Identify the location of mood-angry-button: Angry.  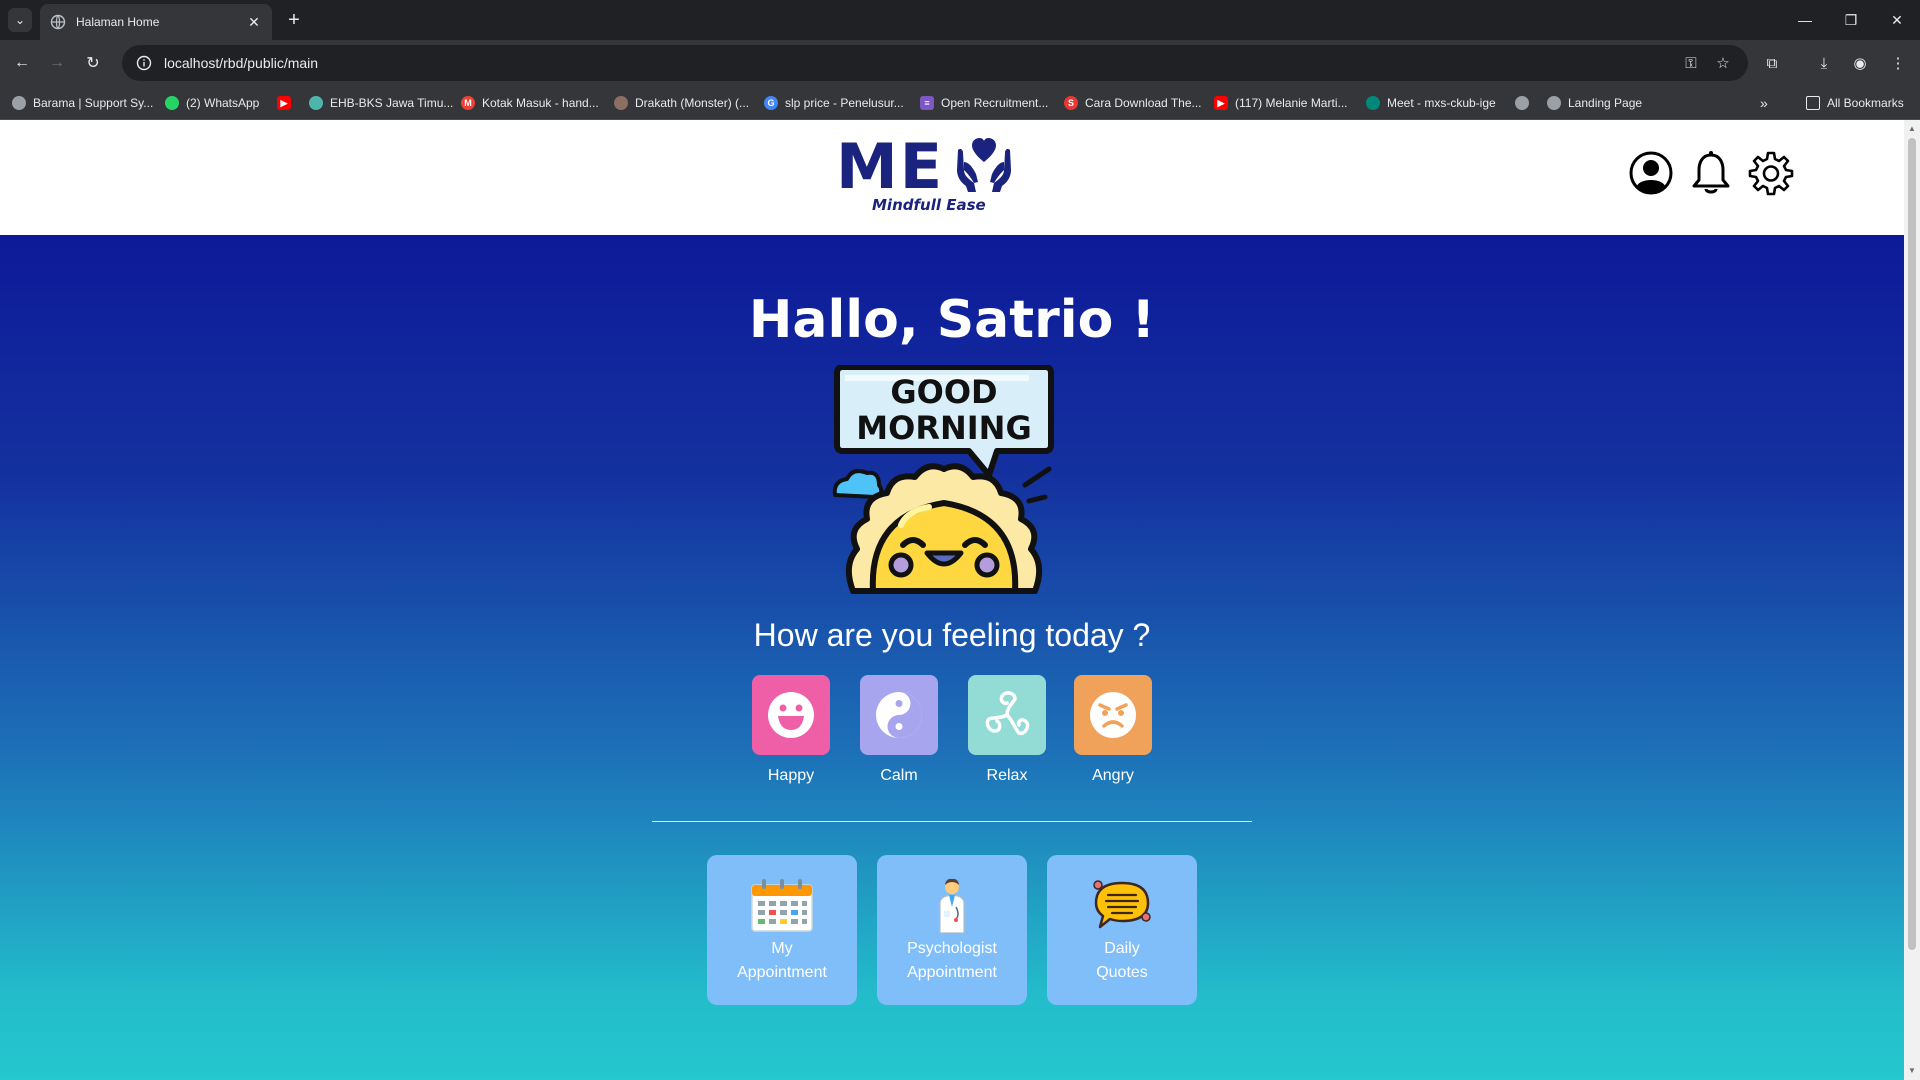
(1113, 730).